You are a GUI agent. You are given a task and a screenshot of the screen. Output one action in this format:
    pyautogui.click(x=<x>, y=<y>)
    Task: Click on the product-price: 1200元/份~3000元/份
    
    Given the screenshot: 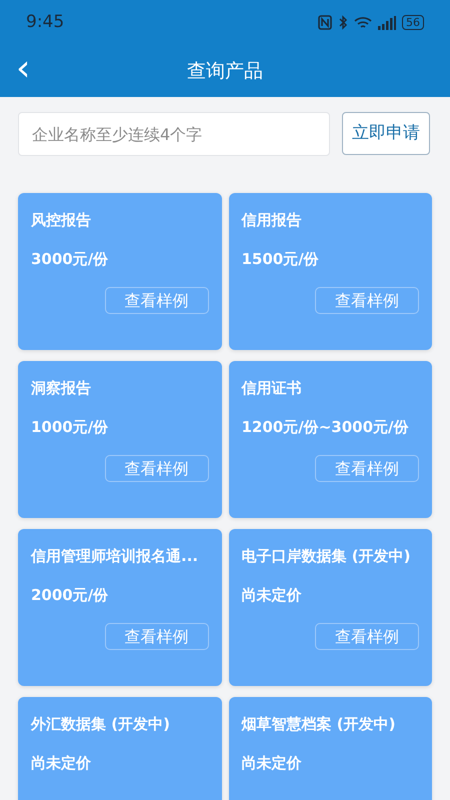 What is the action you would take?
    pyautogui.click(x=326, y=427)
    